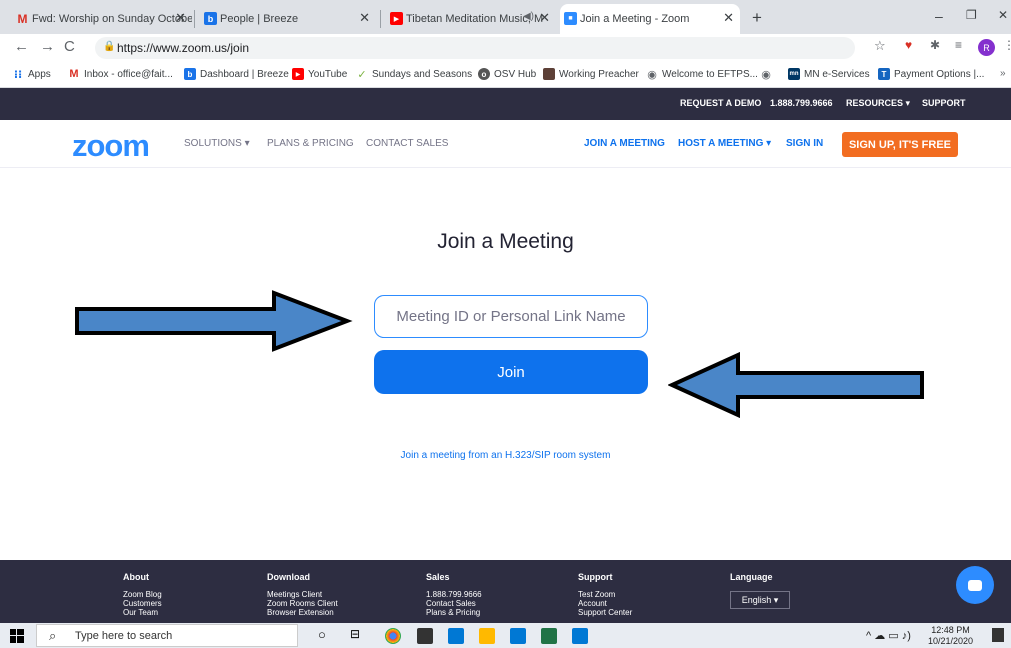 The image size is (1011, 648). Describe the element at coordinates (1003, 73) in the screenshot. I see `bookmarks-overflow-icon: »` at that location.